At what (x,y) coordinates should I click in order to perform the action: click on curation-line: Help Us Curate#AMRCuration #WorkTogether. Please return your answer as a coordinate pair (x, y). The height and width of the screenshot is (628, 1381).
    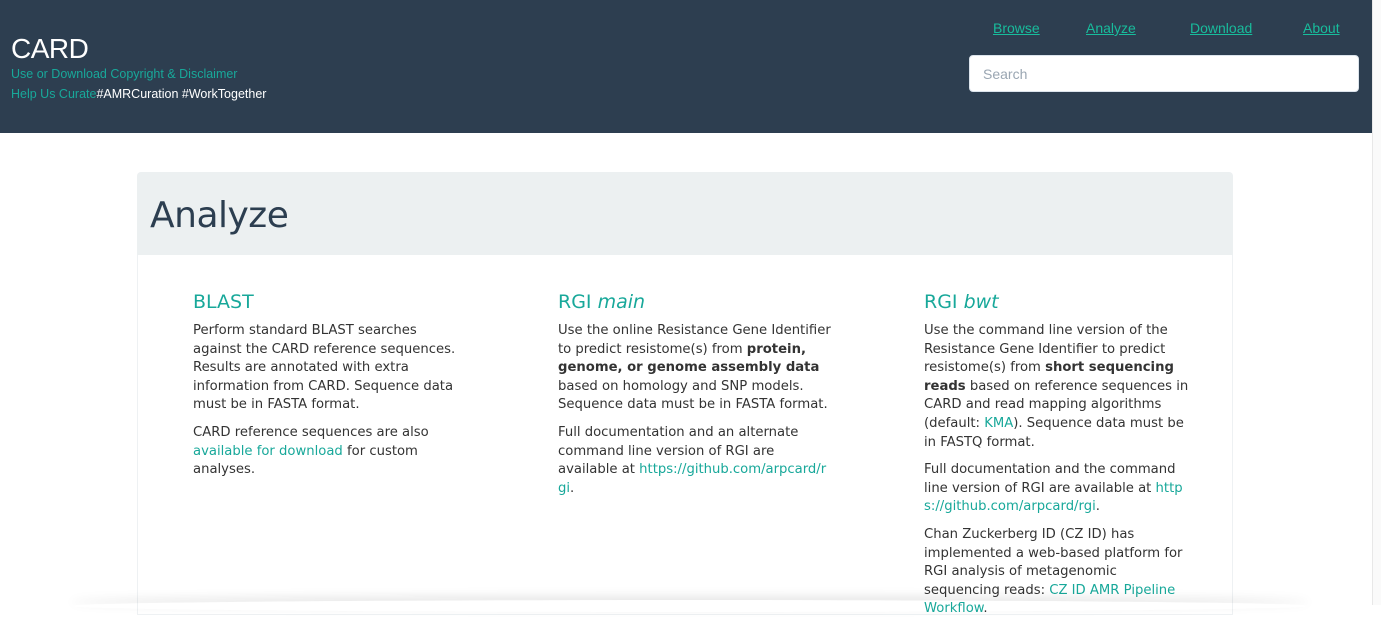
    Looking at the image, I should click on (138, 94).